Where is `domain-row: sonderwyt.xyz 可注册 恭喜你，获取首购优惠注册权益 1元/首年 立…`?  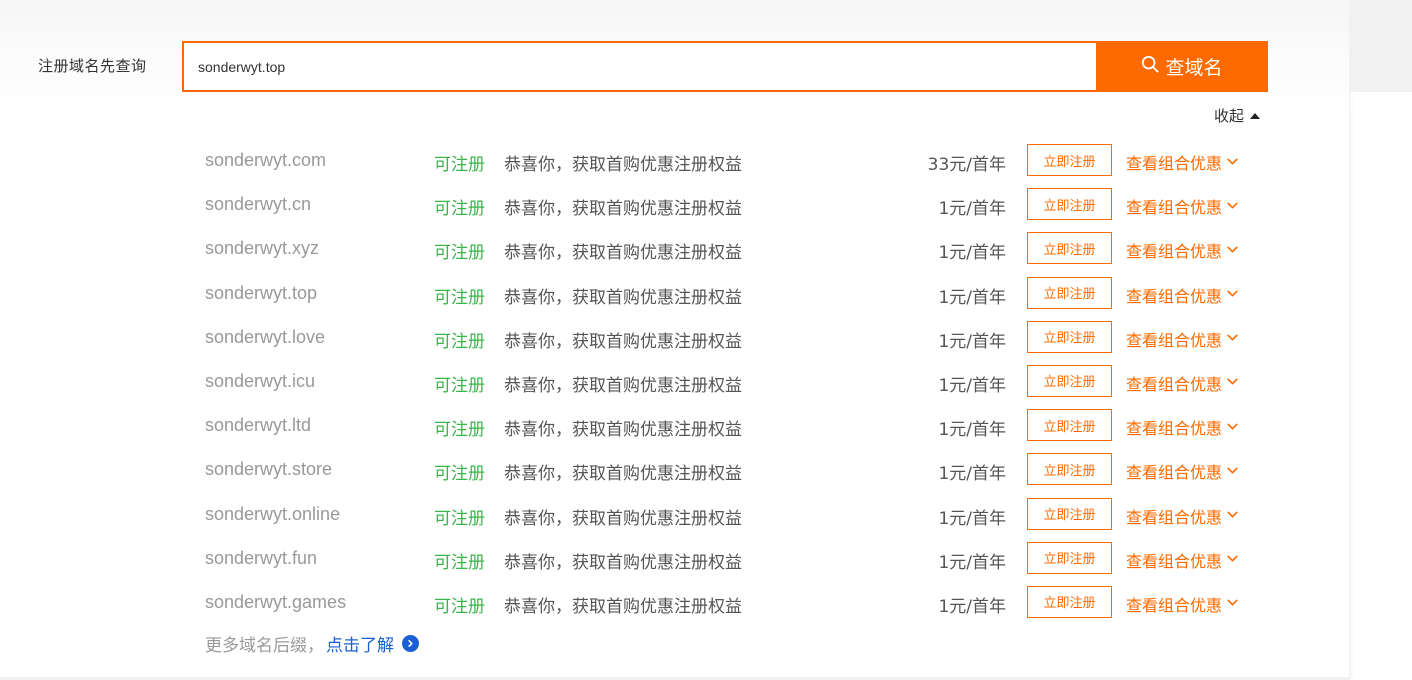 domain-row: sonderwyt.xyz 可注册 恭喜你，获取首购优惠注册权益 1元/首年 立… is located at coordinates (674, 249).